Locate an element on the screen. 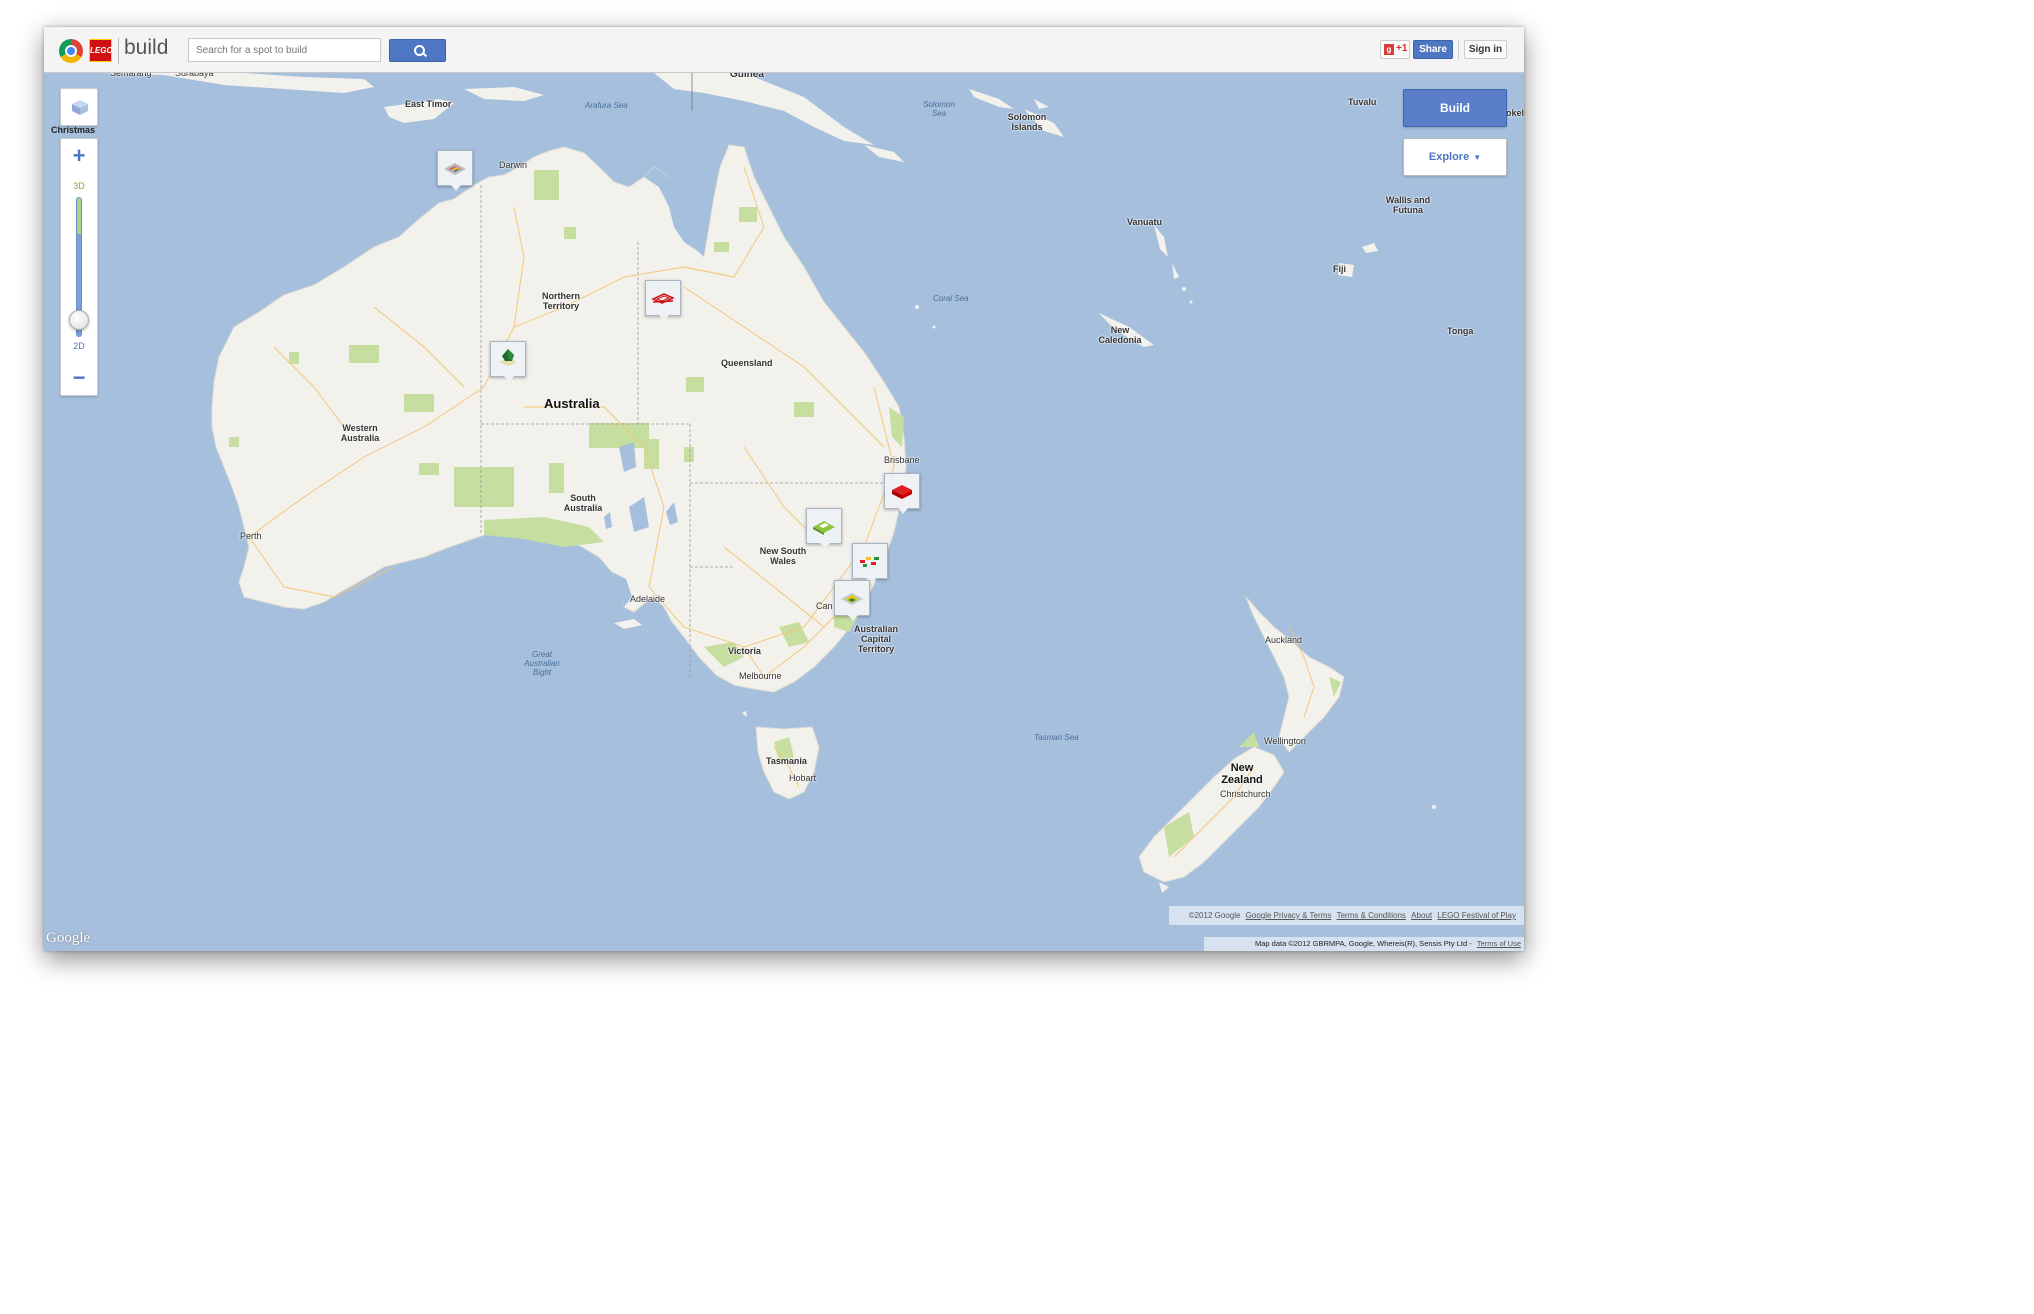 This screenshot has height=1314, width=2034. marker-kimberley is located at coordinates (455, 170).